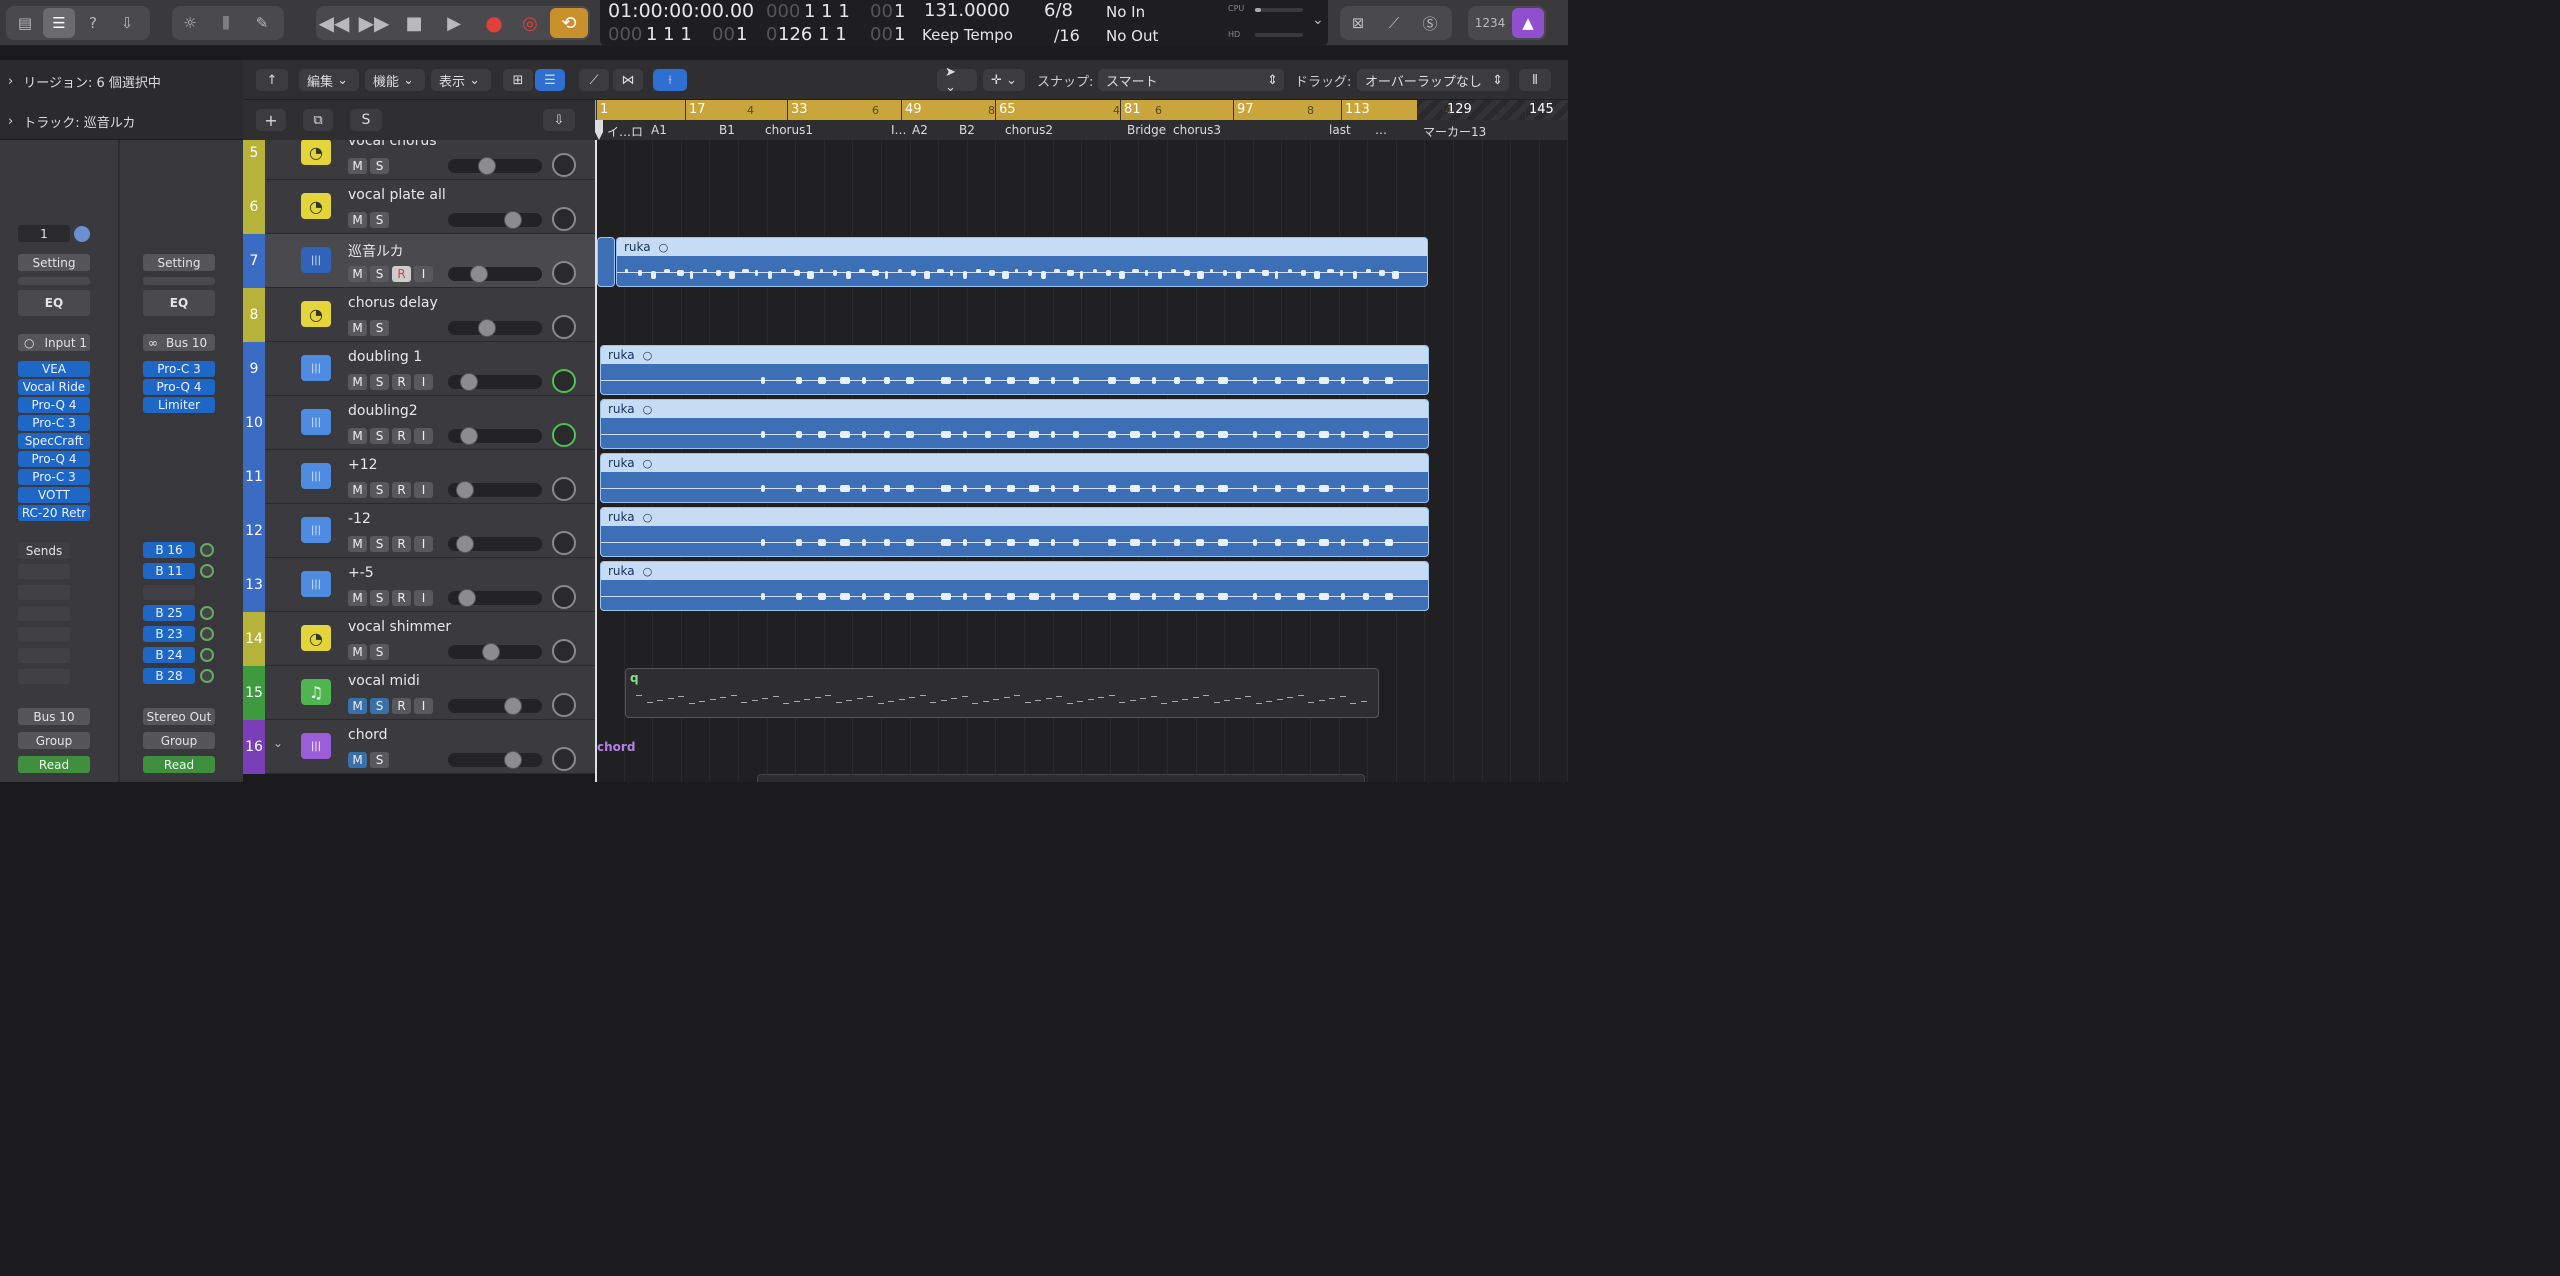 This screenshot has width=2560, height=1276. What do you see at coordinates (169, 571) in the screenshot?
I see `send-slot: B 11` at bounding box center [169, 571].